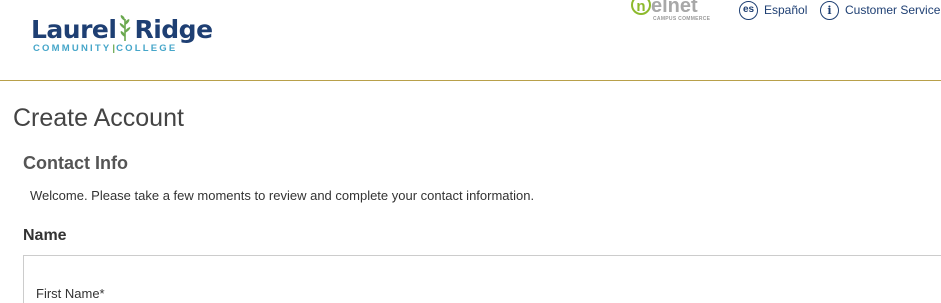  What do you see at coordinates (173, 29) in the screenshot?
I see `logo-word-ridge: Ridge` at bounding box center [173, 29].